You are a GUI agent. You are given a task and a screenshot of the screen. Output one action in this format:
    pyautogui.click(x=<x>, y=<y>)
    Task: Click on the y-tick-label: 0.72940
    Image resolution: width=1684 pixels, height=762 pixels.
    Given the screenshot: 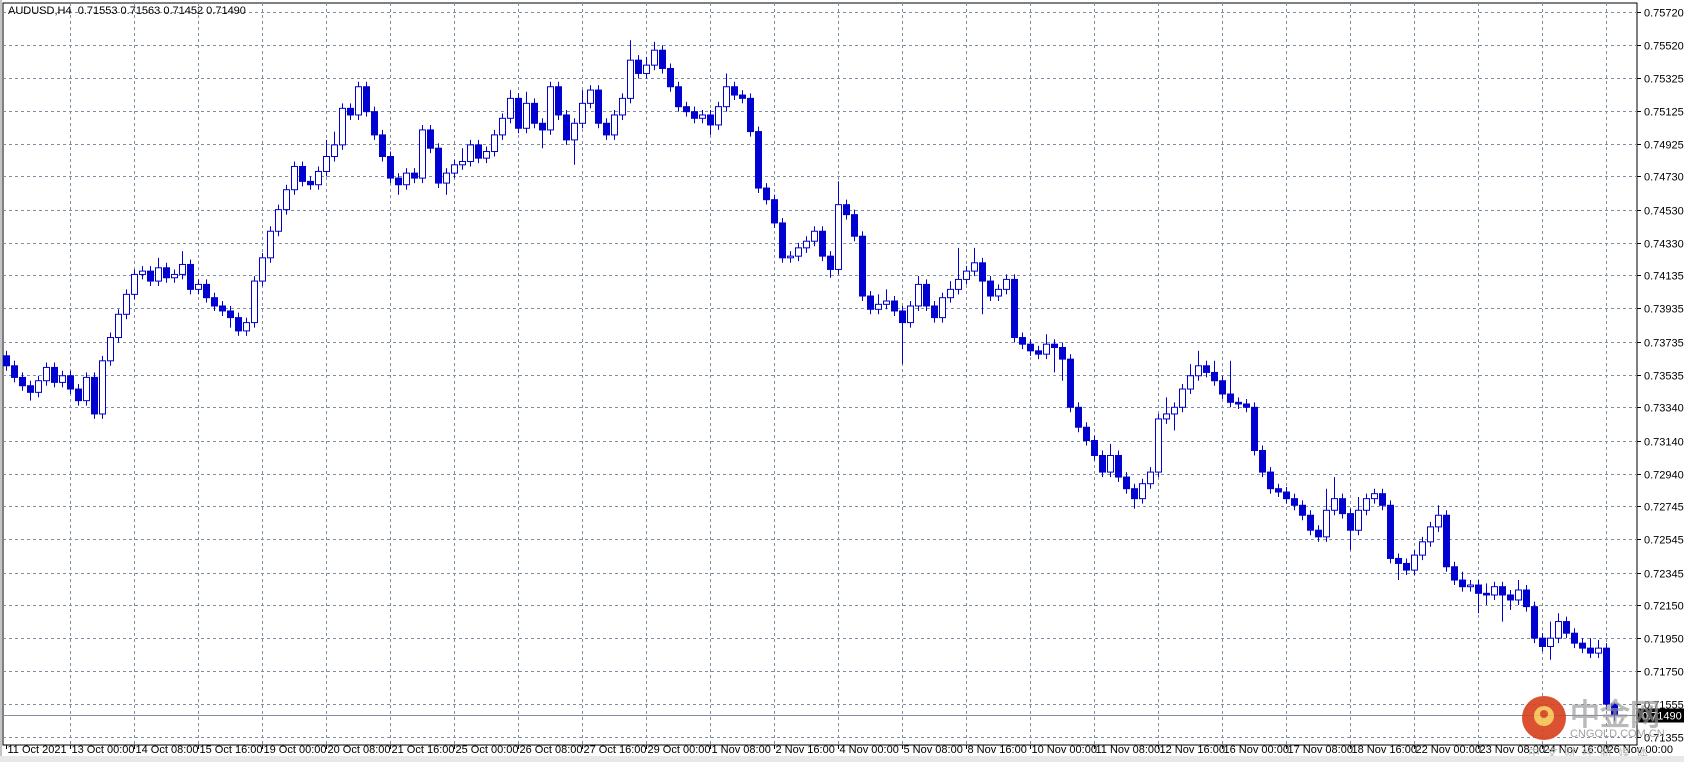 What is the action you would take?
    pyautogui.click(x=1664, y=476)
    